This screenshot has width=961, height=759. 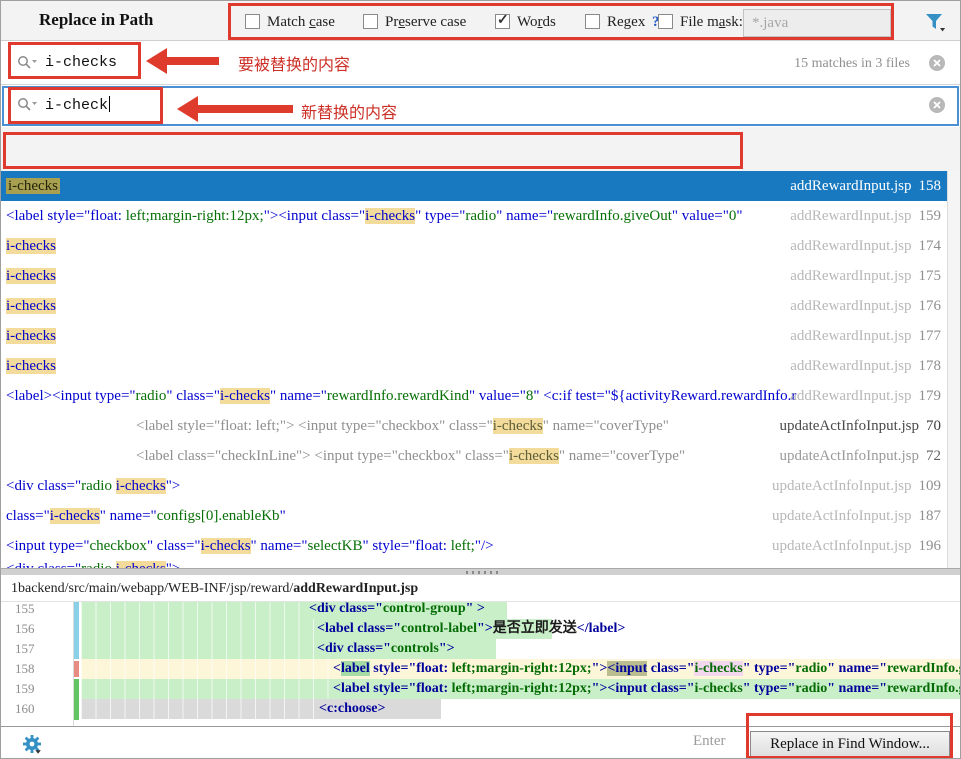 What do you see at coordinates (96, 19) in the screenshot?
I see `dialog-title: Replace in Path` at bounding box center [96, 19].